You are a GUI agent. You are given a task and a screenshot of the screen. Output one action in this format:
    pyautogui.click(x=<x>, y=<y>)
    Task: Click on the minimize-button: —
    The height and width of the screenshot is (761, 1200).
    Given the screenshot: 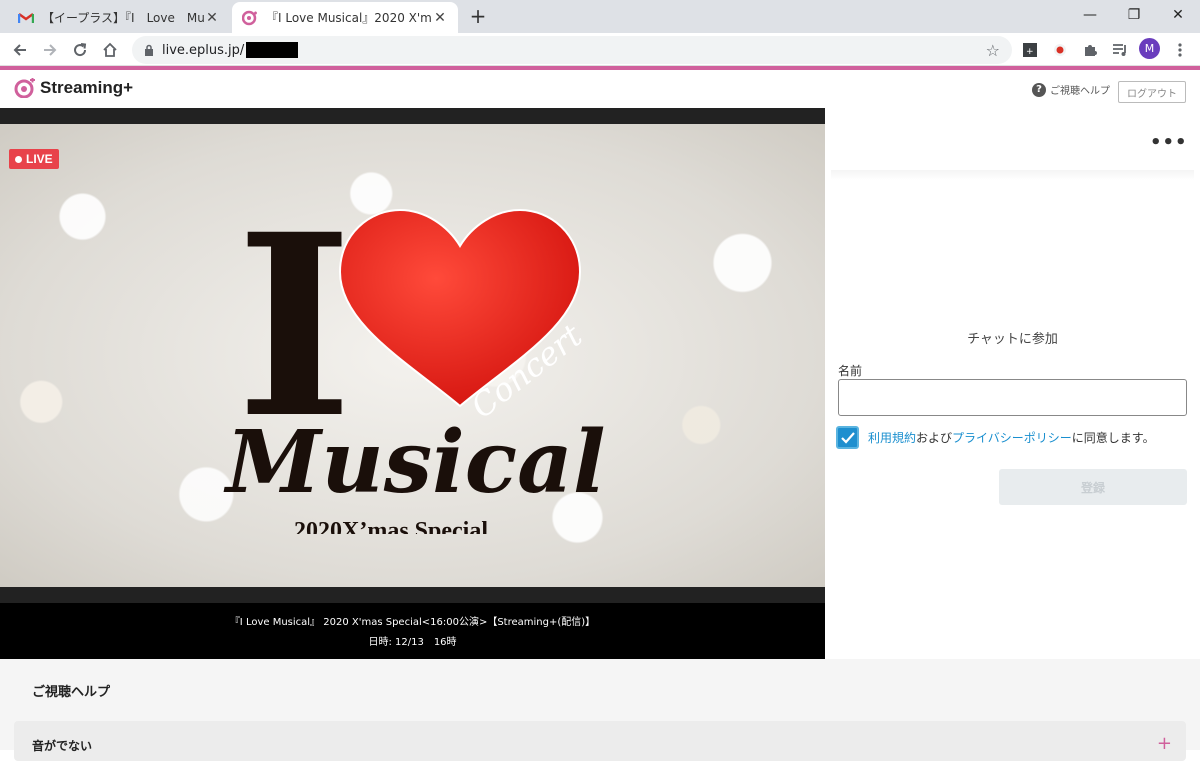 What is the action you would take?
    pyautogui.click(x=1090, y=15)
    